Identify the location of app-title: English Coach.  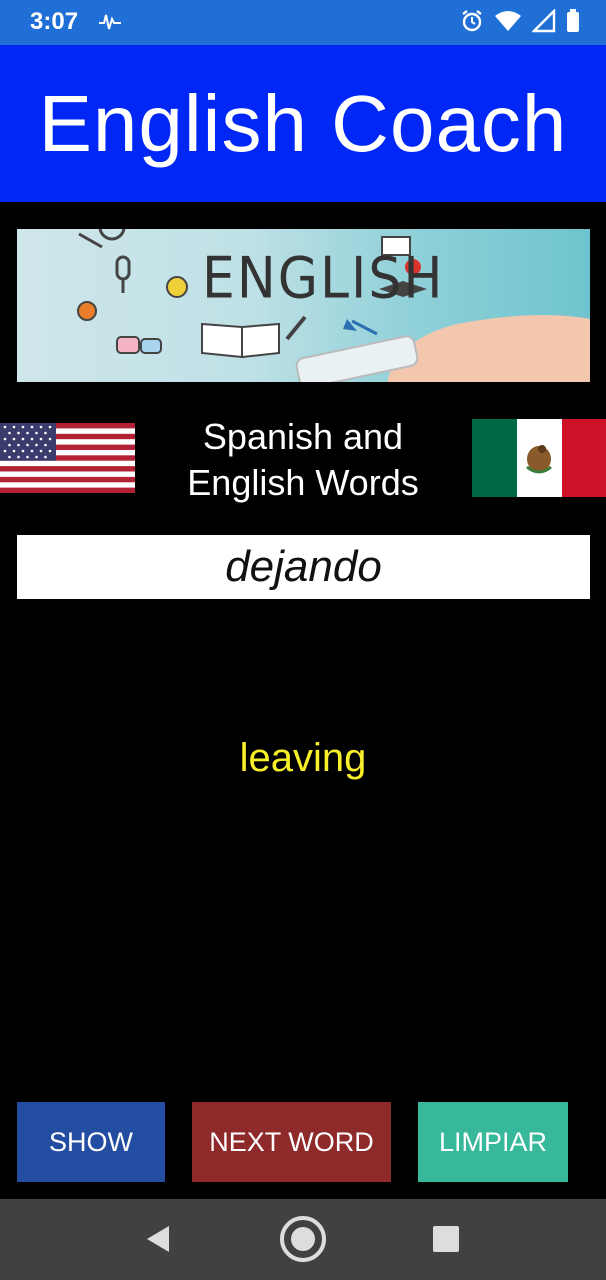
(303, 123).